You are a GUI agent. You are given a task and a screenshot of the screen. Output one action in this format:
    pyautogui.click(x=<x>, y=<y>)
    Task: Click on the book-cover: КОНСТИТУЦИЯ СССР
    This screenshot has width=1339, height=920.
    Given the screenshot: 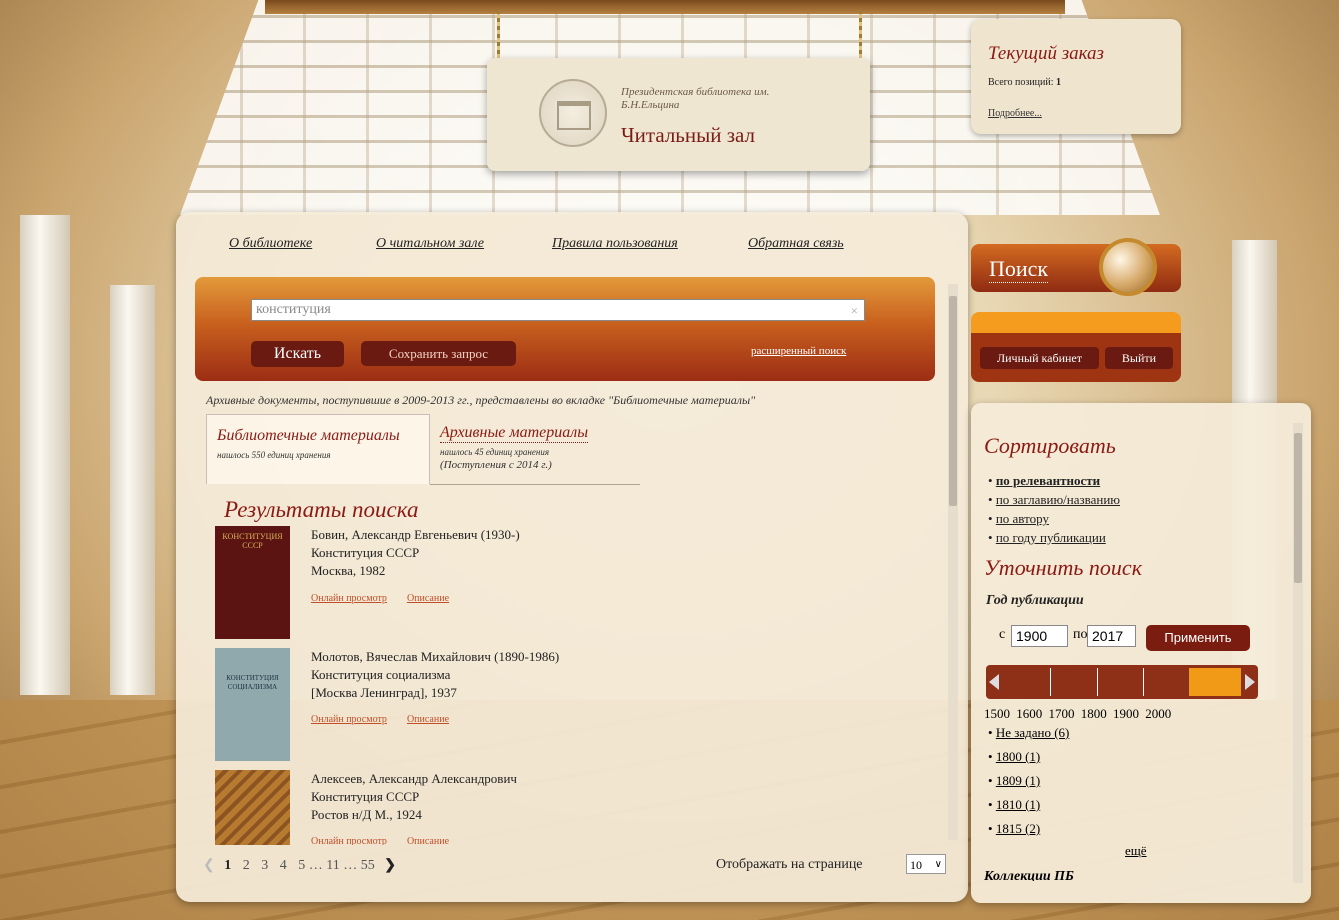 What is the action you would take?
    pyautogui.click(x=252, y=582)
    